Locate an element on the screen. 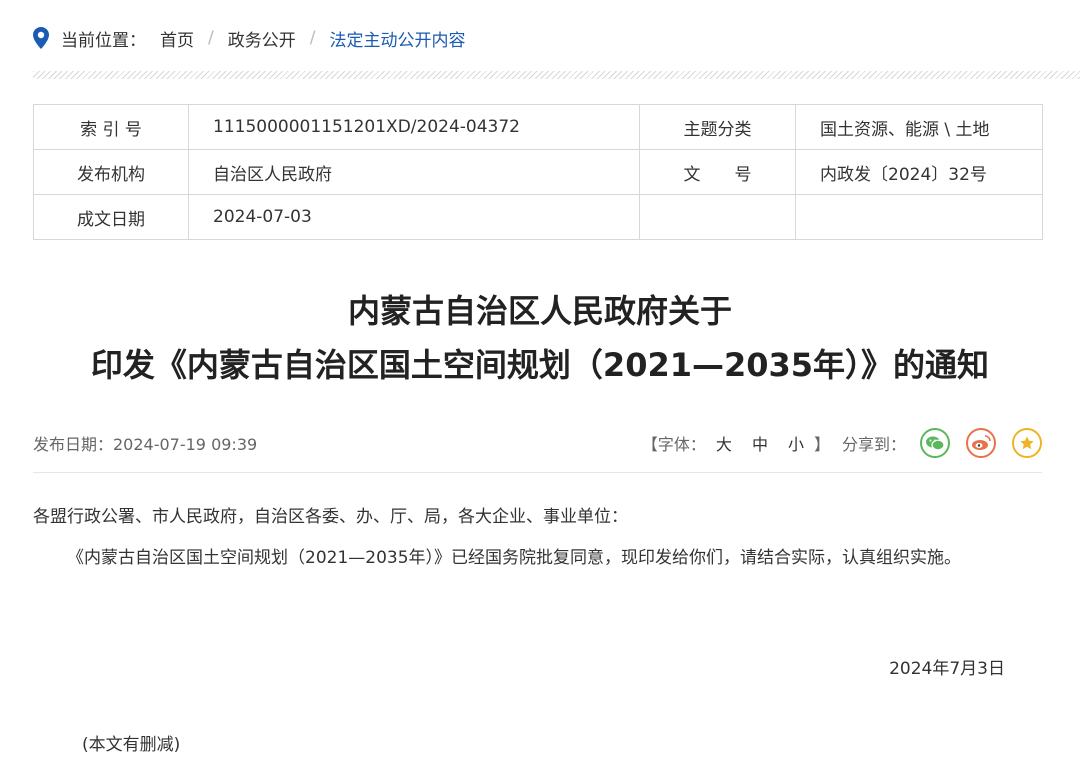  title-line-1: 内蒙古自治区人民政府关于 is located at coordinates (539, 311).